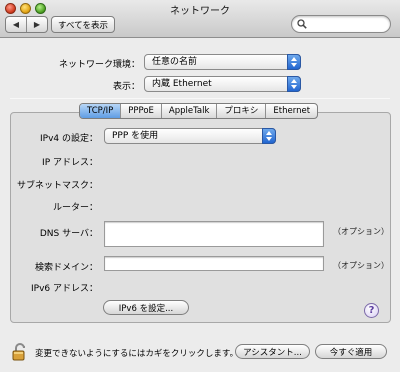 Image resolution: width=400 pixels, height=372 pixels. What do you see at coordinates (126, 87) in the screenshot?
I see `show-label: 表示：` at bounding box center [126, 87].